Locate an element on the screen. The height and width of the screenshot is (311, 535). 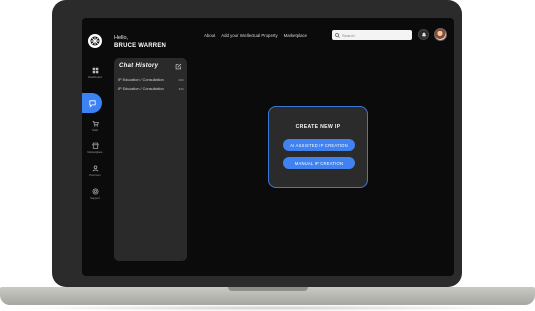
sidebar-item-post-item: Post Item is located at coordinates (95, 171).